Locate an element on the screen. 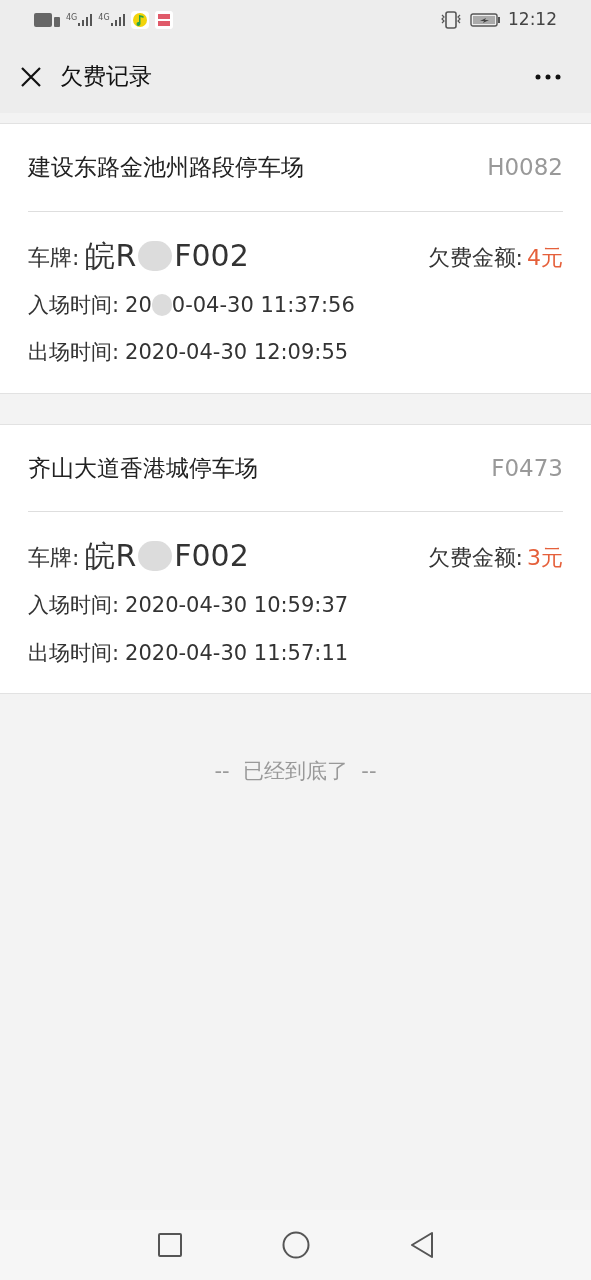  home-icon is located at coordinates (295, 1245).